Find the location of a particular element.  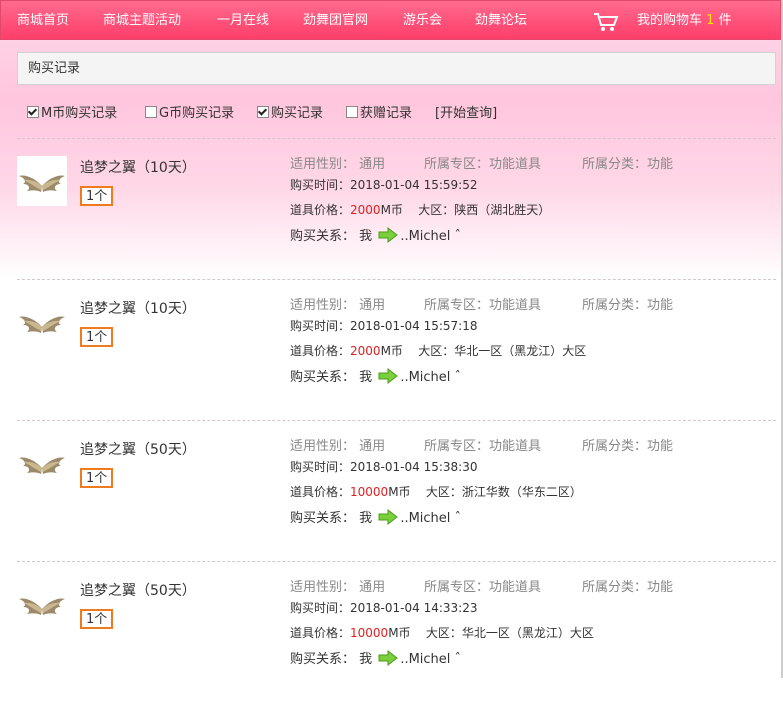

nav-item-official-site: 劲舞团官网 is located at coordinates (335, 21).